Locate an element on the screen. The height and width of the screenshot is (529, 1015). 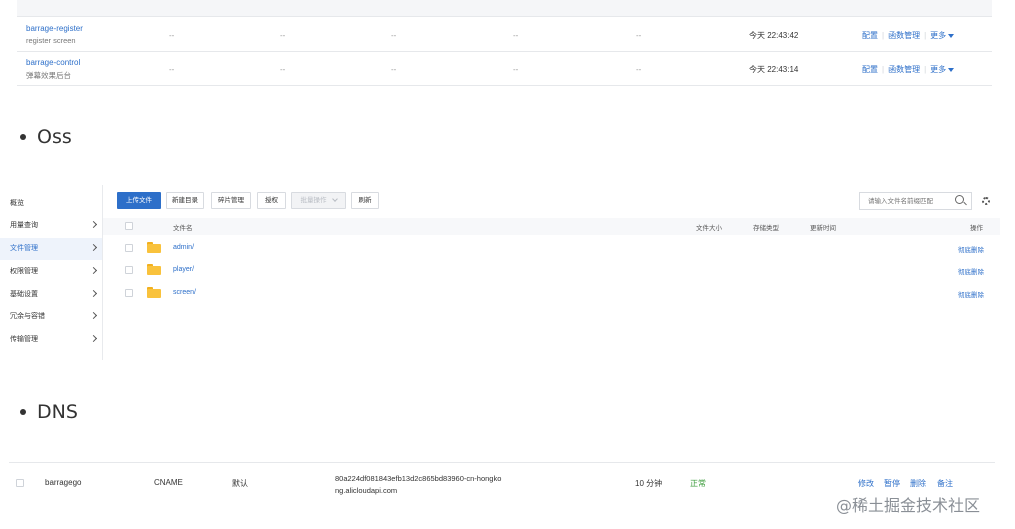
delete-link: 删除 is located at coordinates (918, 483).